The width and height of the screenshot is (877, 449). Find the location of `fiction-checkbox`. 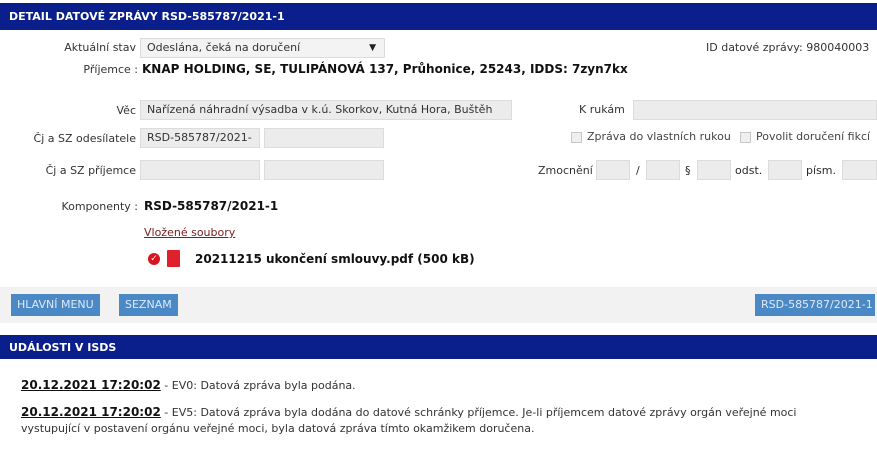

fiction-checkbox is located at coordinates (745, 137).